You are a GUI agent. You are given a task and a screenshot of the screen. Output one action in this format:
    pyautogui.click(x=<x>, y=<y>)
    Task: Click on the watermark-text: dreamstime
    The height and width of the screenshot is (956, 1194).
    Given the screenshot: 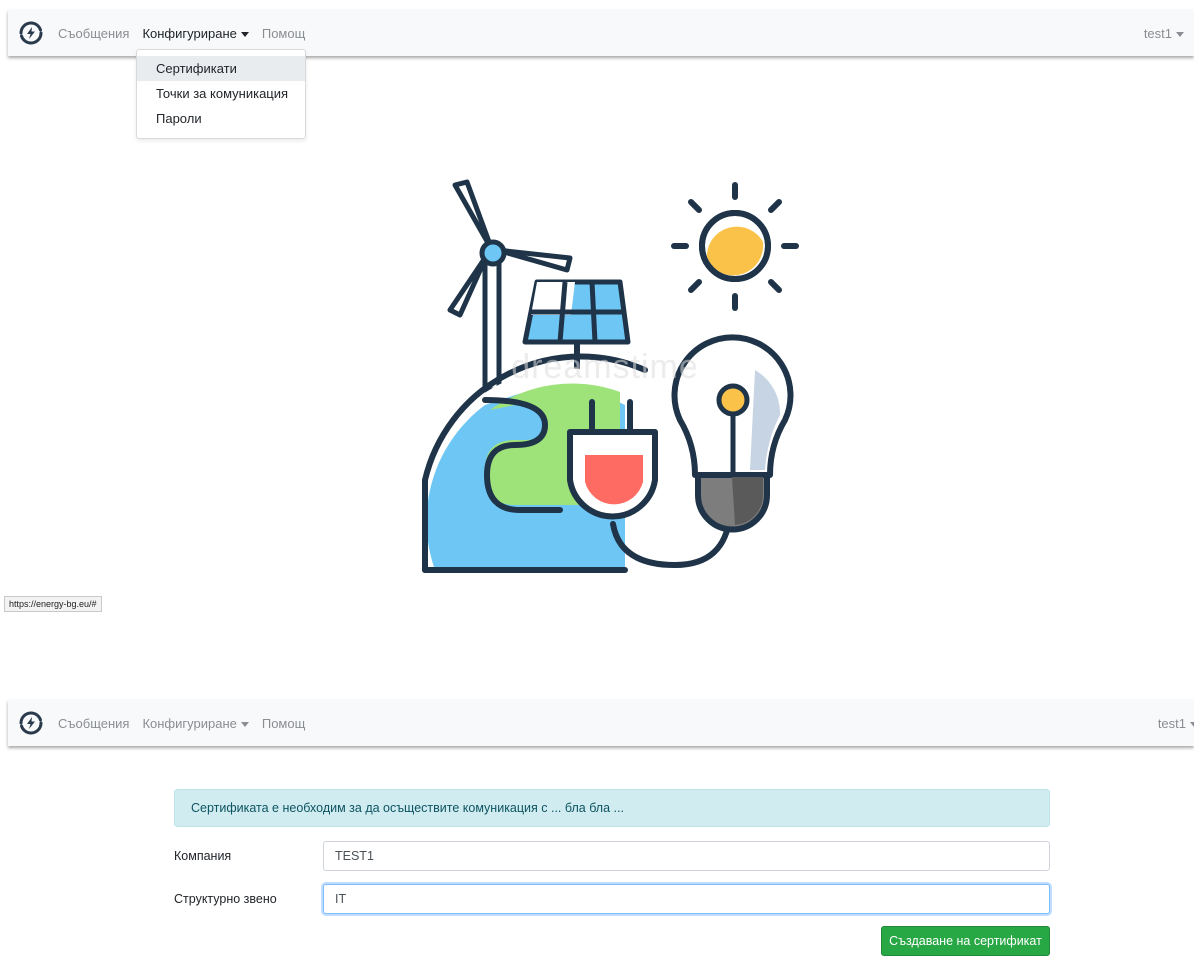 What is the action you would take?
    pyautogui.click(x=605, y=367)
    